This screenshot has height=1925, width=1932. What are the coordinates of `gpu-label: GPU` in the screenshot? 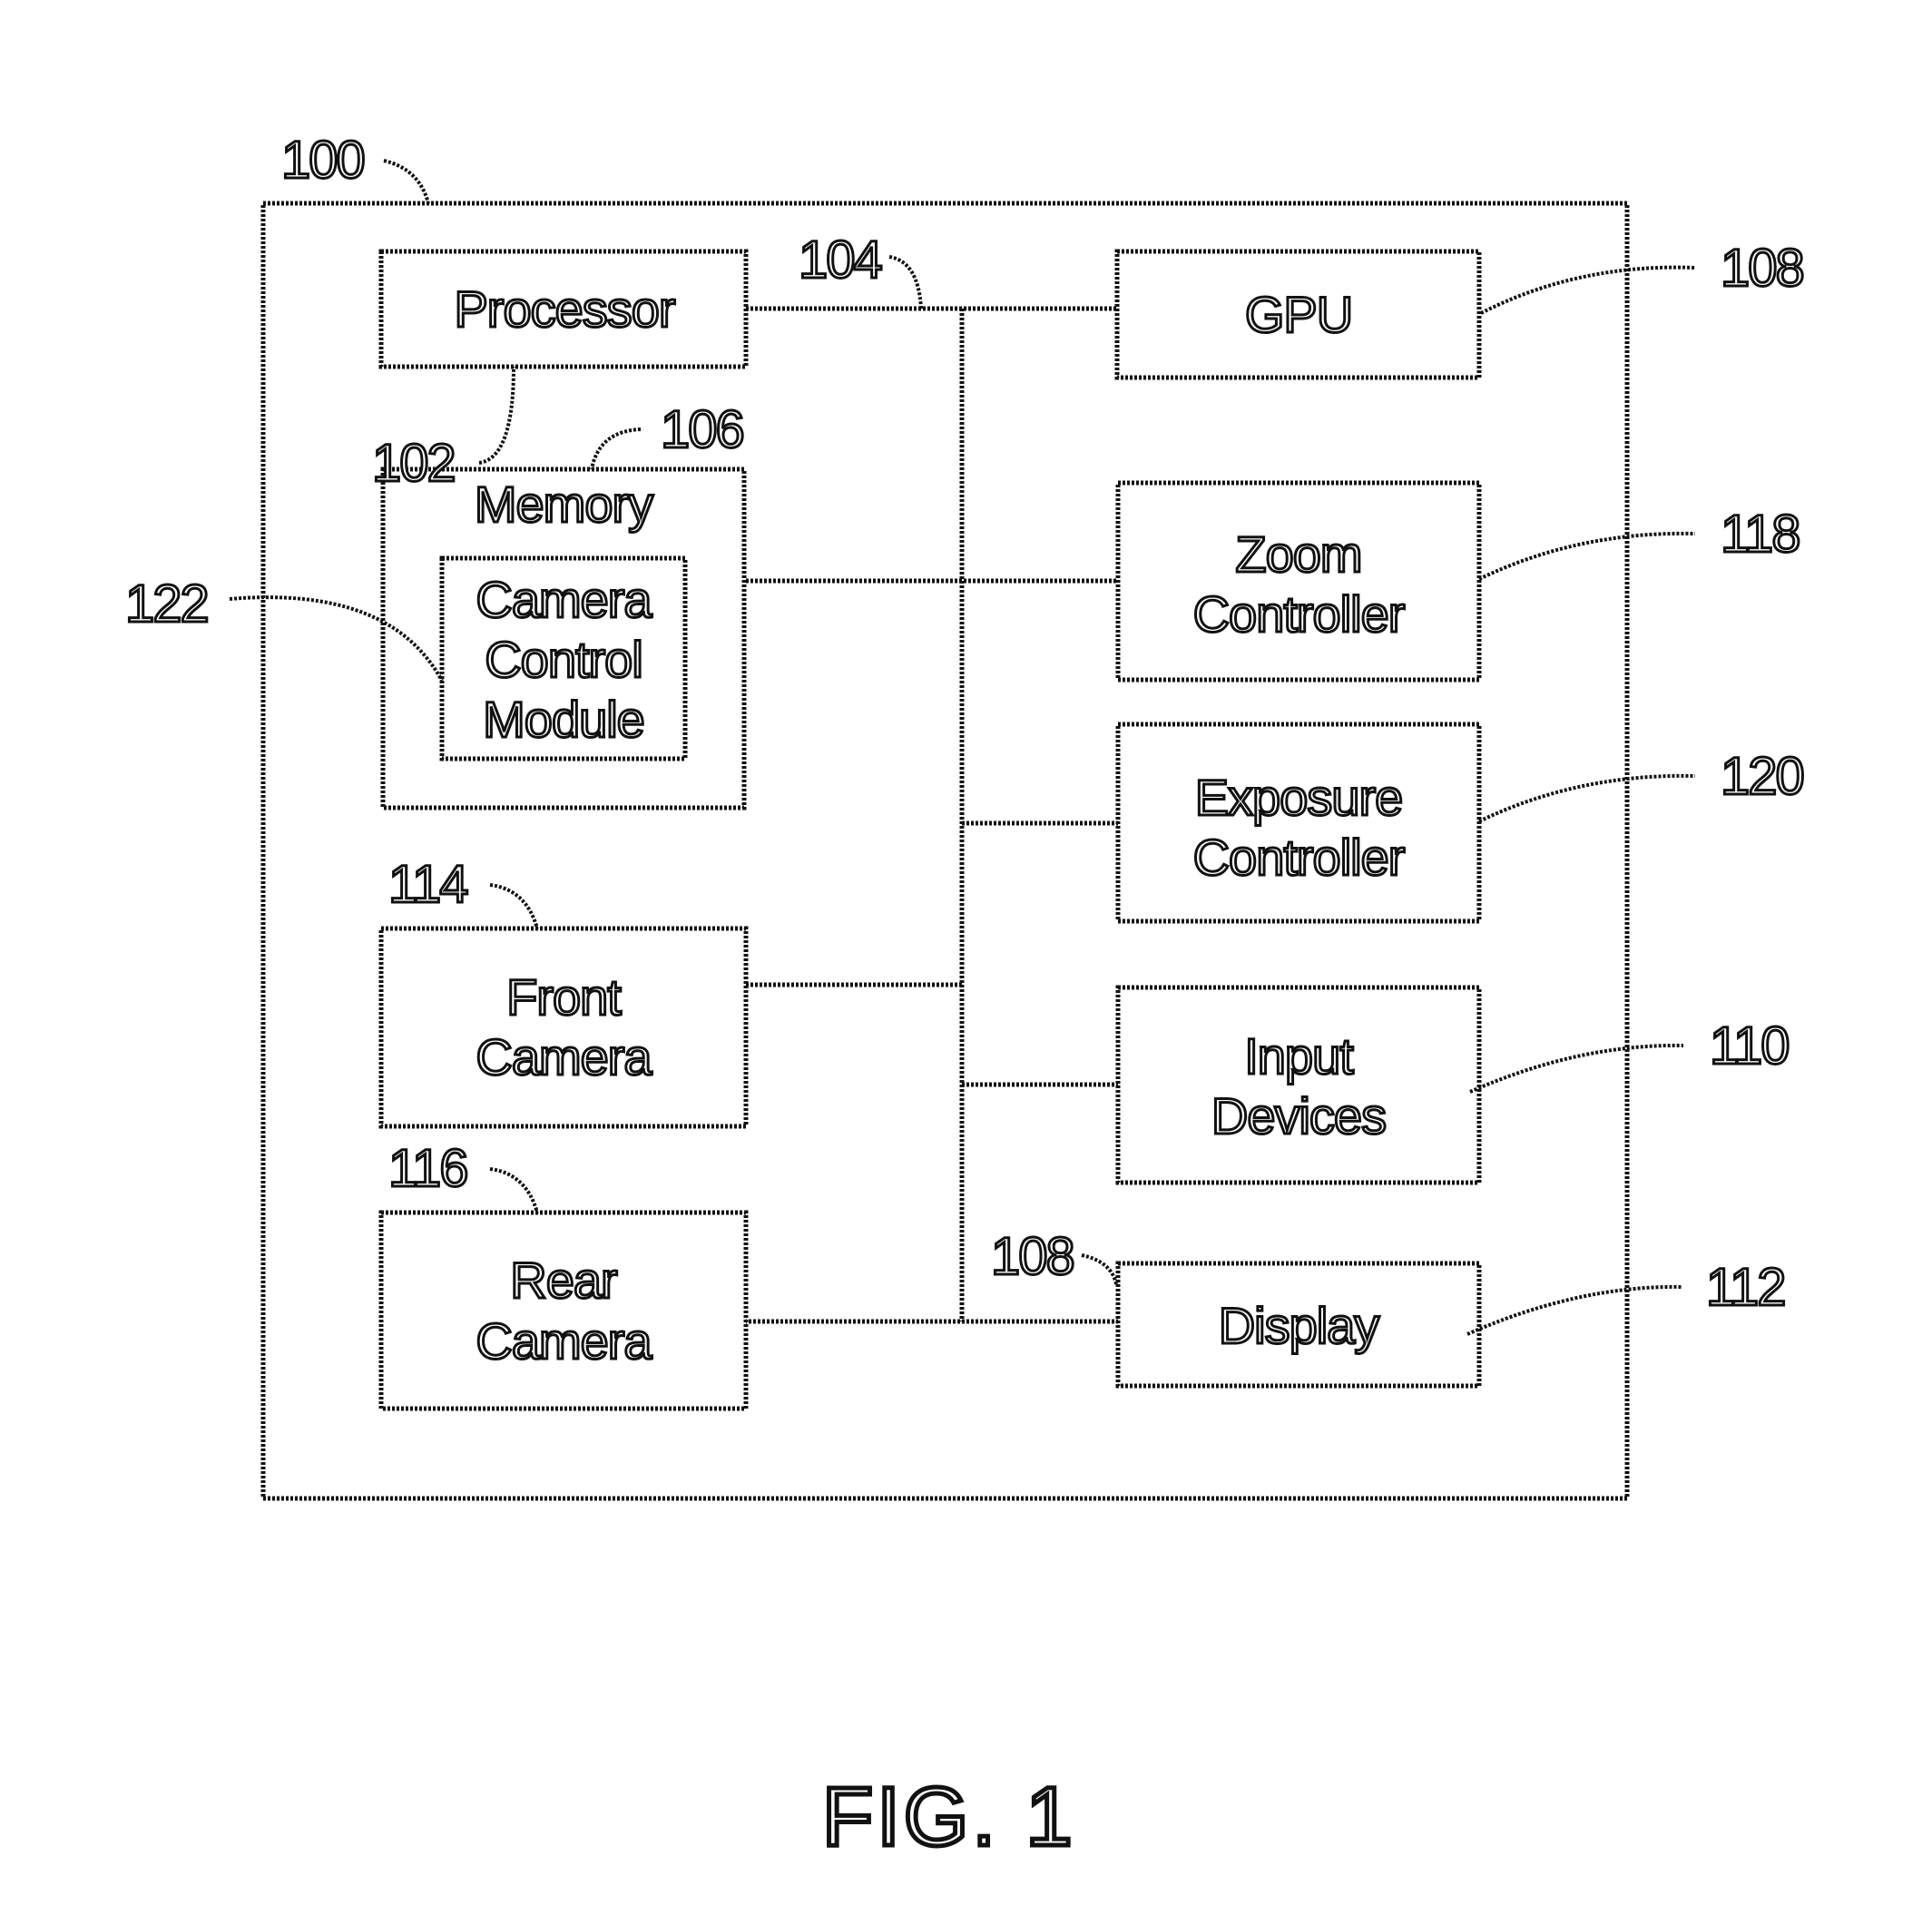 It's located at (1298, 314).